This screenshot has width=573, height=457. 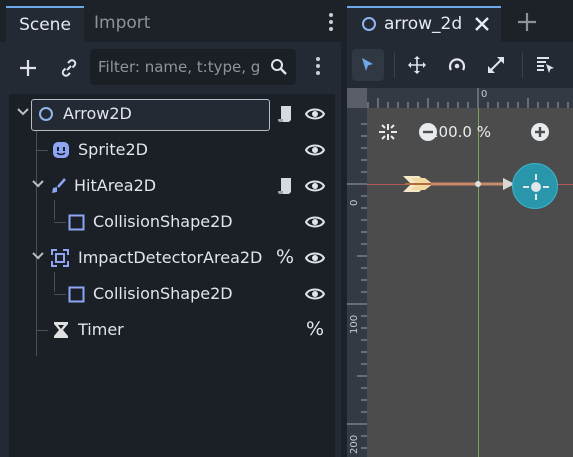 I want to click on list-select-button, so click(x=545, y=65).